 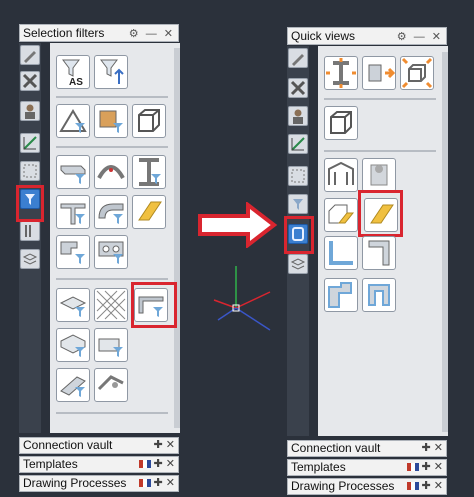 I want to click on view-corner-tile, so click(x=341, y=253).